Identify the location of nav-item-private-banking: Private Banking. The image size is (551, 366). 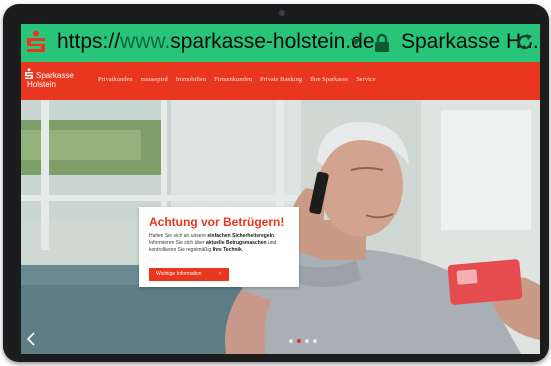
(281, 79).